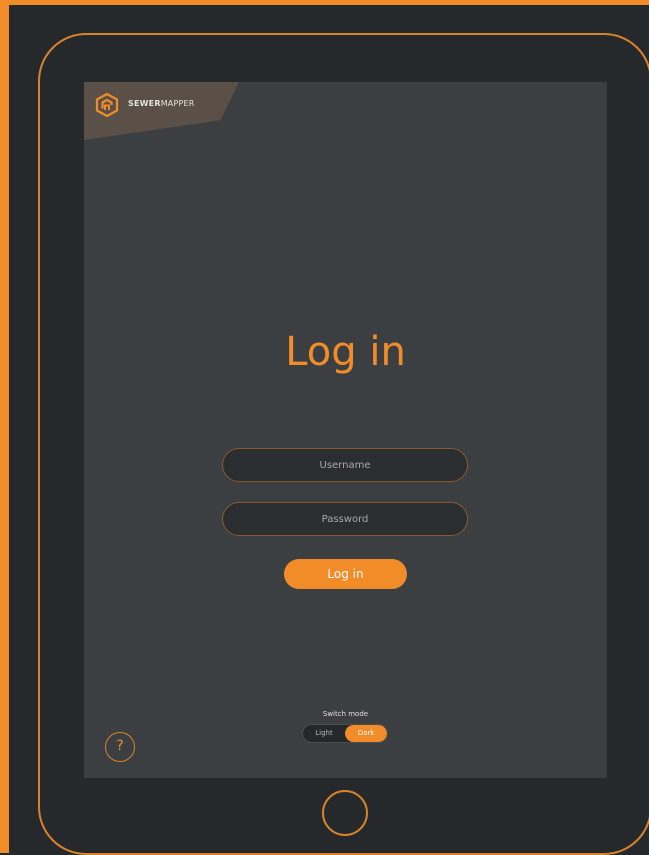 This screenshot has height=855, width=649. Describe the element at coordinates (144, 103) in the screenshot. I see `brand-name-bold: SEWER` at that location.